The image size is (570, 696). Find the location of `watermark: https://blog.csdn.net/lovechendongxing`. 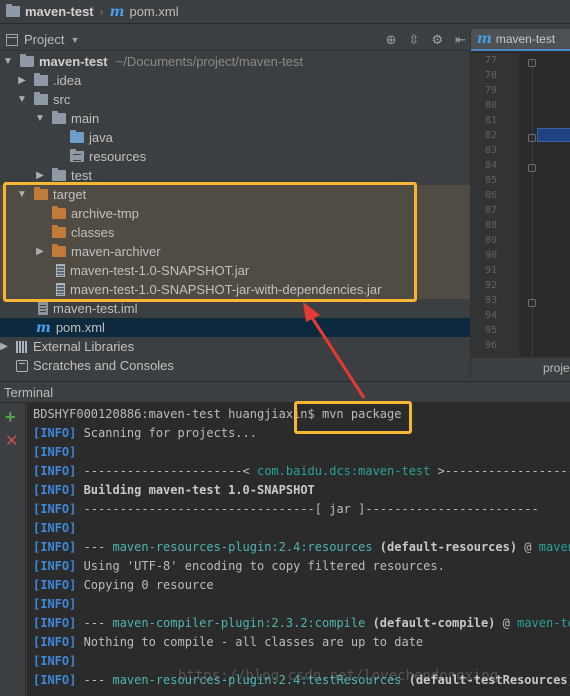

watermark: https://blog.csdn.net/lovechendongxing is located at coordinates (338, 676).